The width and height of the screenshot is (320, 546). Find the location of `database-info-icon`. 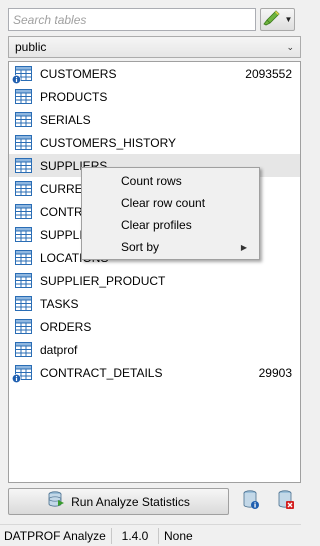

database-info-icon is located at coordinates (251, 501).